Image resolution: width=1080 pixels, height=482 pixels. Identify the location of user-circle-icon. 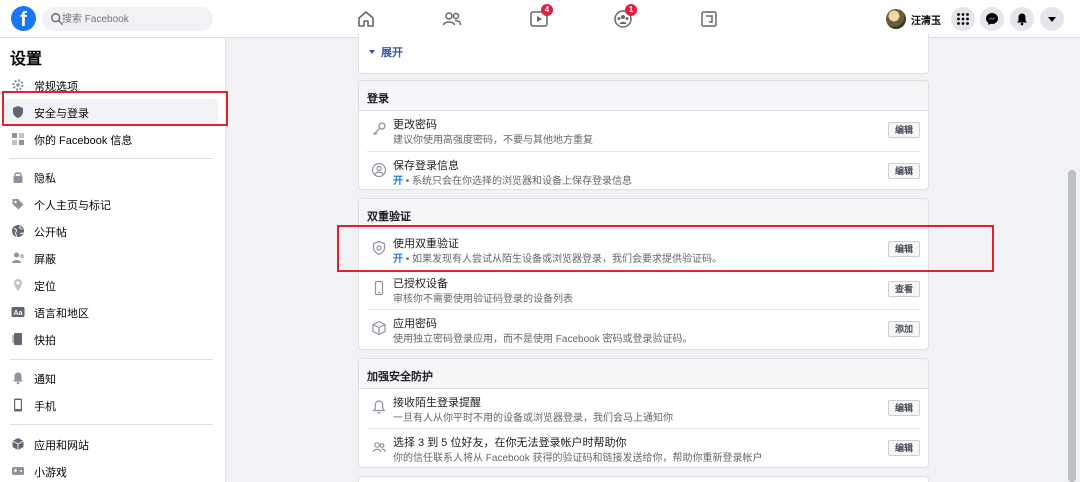
(379, 170).